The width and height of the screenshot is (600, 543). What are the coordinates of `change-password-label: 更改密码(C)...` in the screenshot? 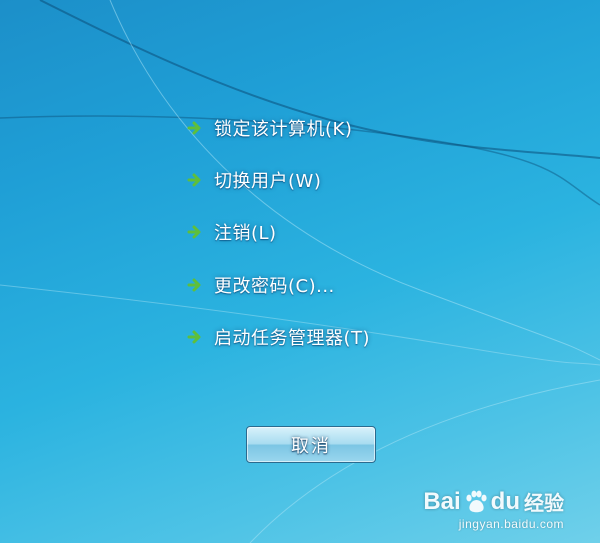 It's located at (274, 286).